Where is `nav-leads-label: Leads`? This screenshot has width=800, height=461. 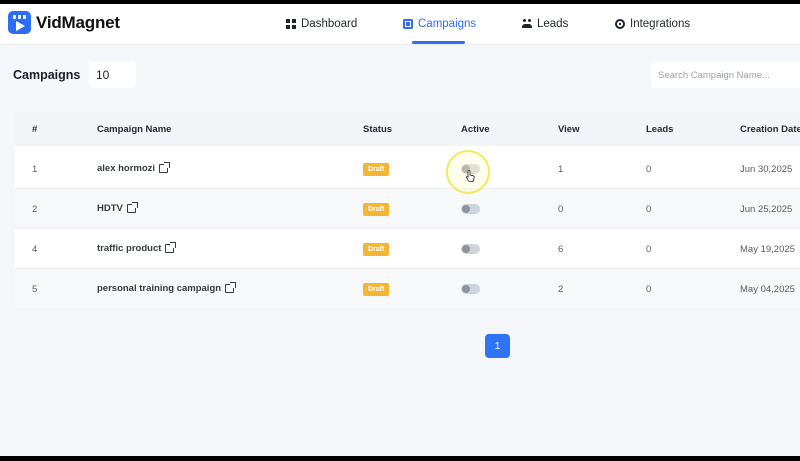
nav-leads-label: Leads is located at coordinates (553, 24).